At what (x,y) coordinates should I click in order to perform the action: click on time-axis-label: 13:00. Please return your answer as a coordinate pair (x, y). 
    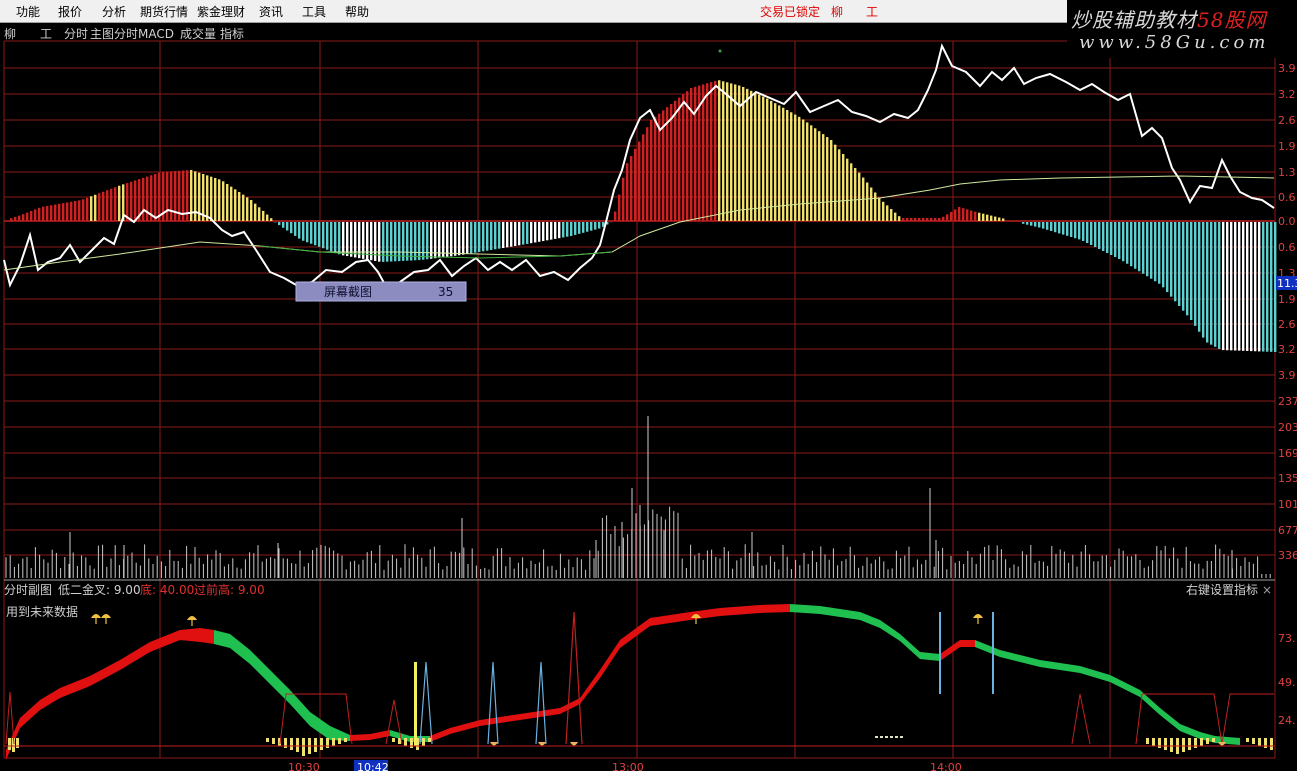
    Looking at the image, I should click on (628, 766).